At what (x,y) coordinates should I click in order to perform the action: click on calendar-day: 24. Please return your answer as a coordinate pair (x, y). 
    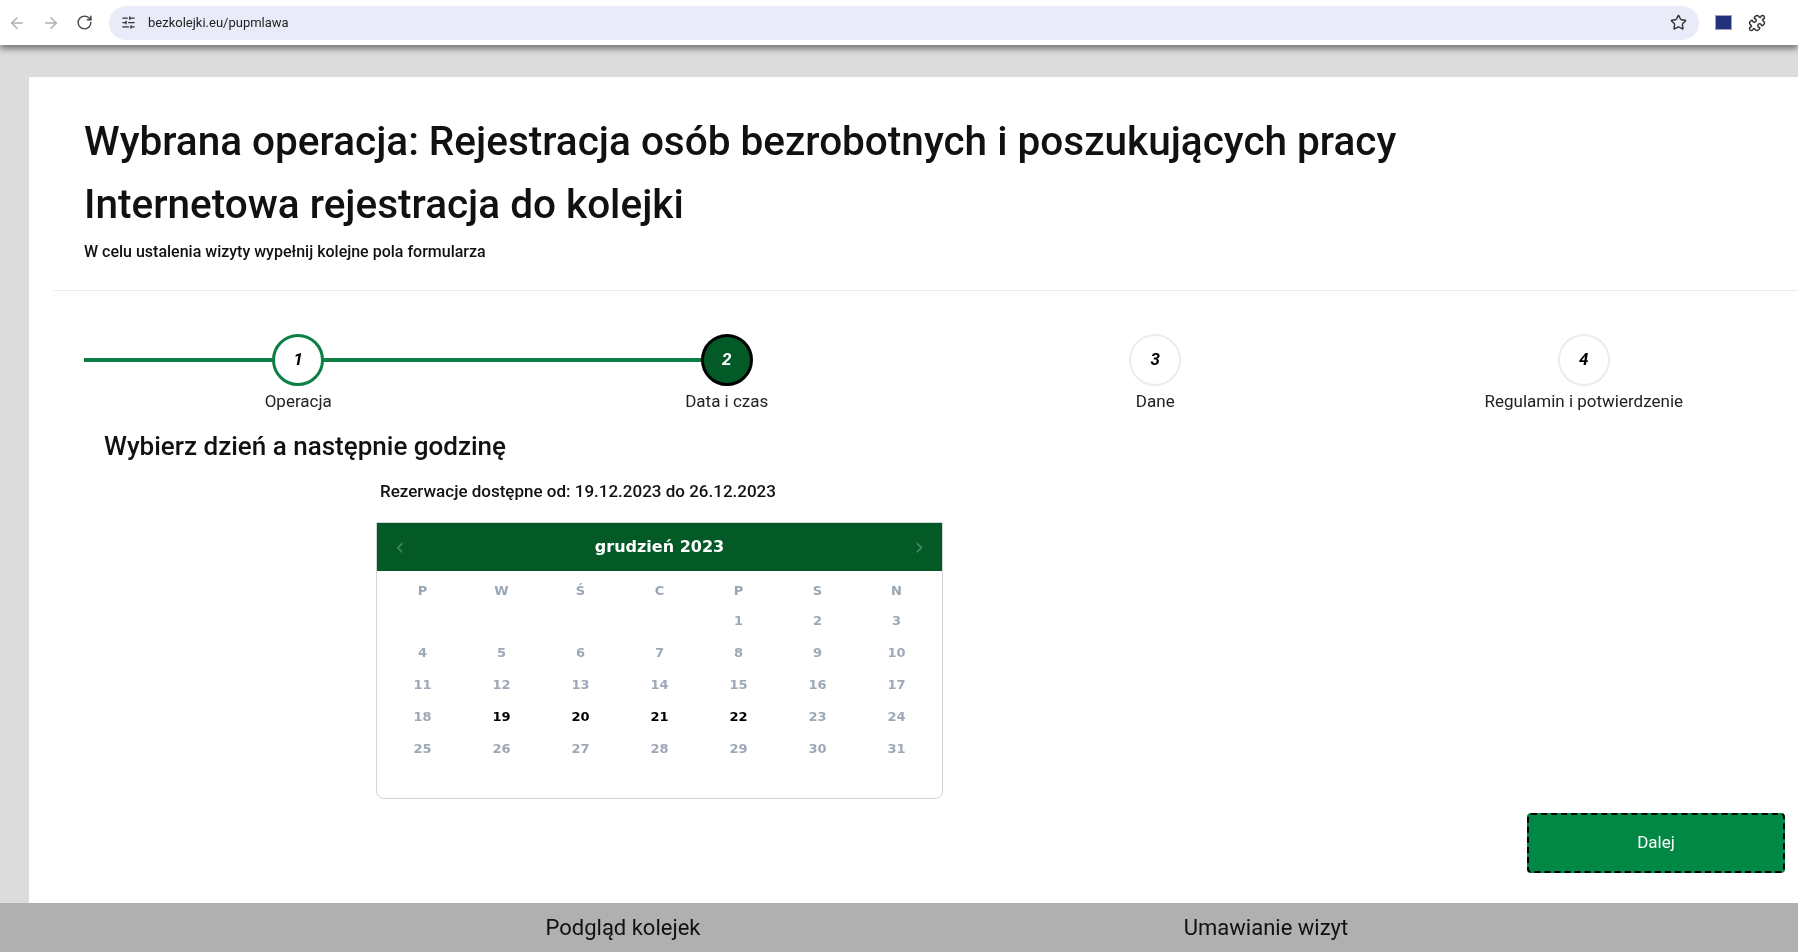
    Looking at the image, I should click on (896, 717).